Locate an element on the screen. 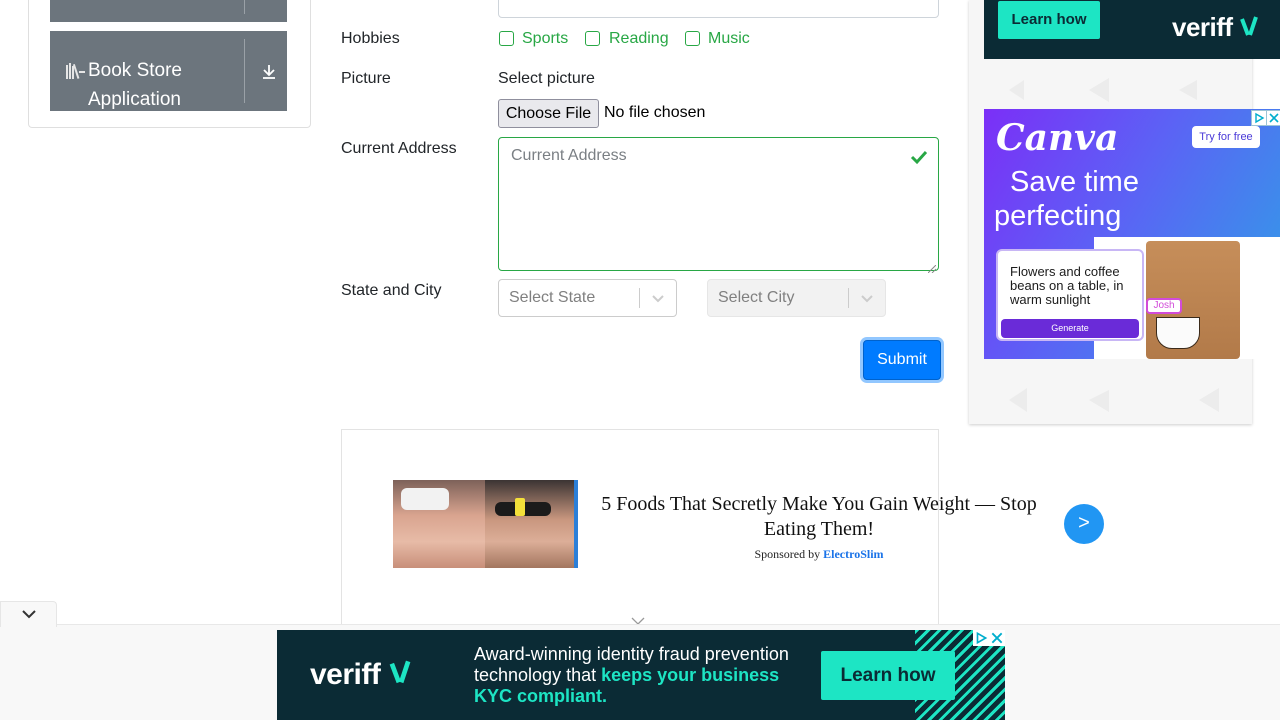 Image resolution: width=1280 pixels, height=720 pixels. sponsored-by-prefix: Sponsored by is located at coordinates (787, 554).